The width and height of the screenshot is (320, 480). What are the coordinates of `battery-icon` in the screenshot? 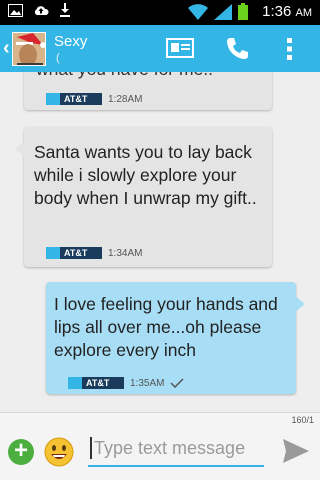 It's located at (243, 11).